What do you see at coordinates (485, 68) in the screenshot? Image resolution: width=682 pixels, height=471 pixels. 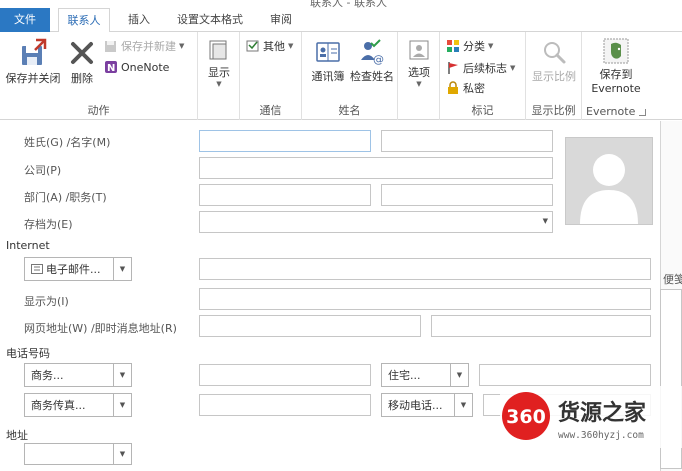 I see `follow-up-label: 后续标志` at bounding box center [485, 68].